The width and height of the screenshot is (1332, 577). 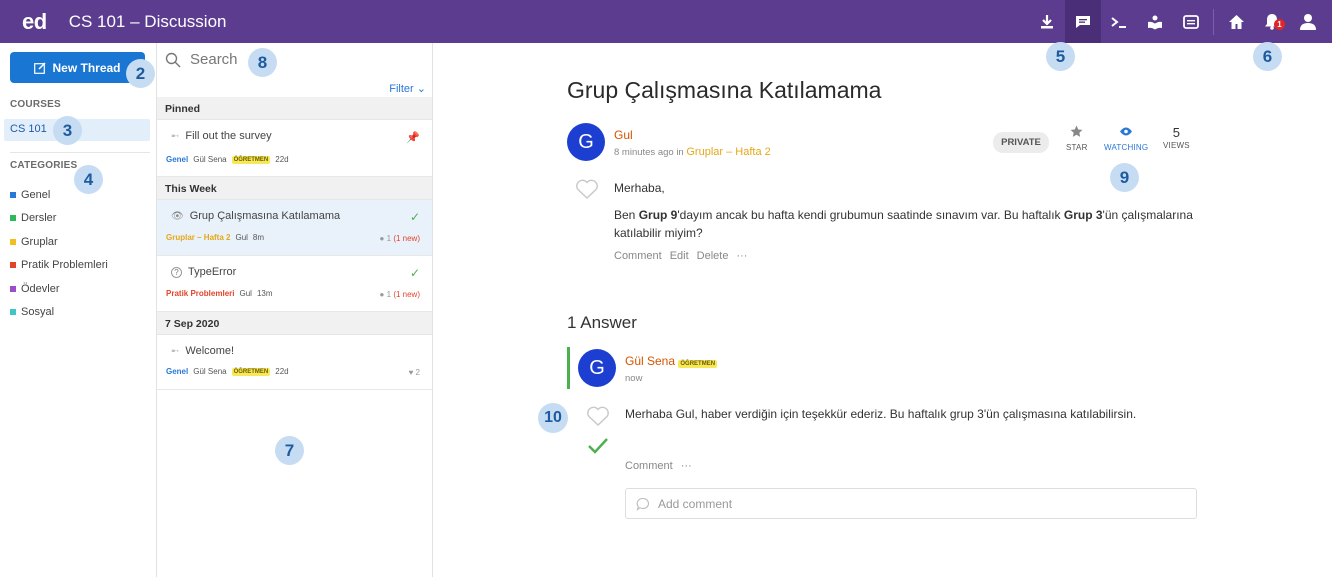 What do you see at coordinates (214, 59) in the screenshot?
I see `search-placeholder: Search` at bounding box center [214, 59].